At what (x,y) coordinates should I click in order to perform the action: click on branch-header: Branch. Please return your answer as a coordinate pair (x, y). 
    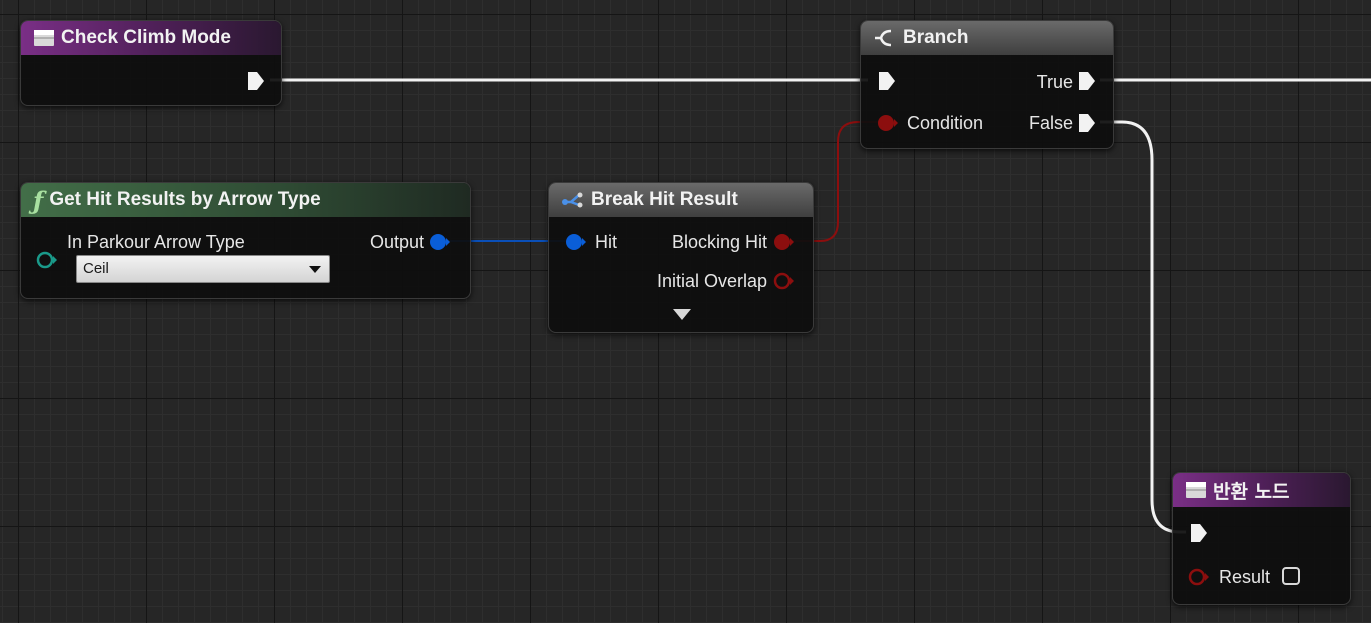
    Looking at the image, I should click on (987, 38).